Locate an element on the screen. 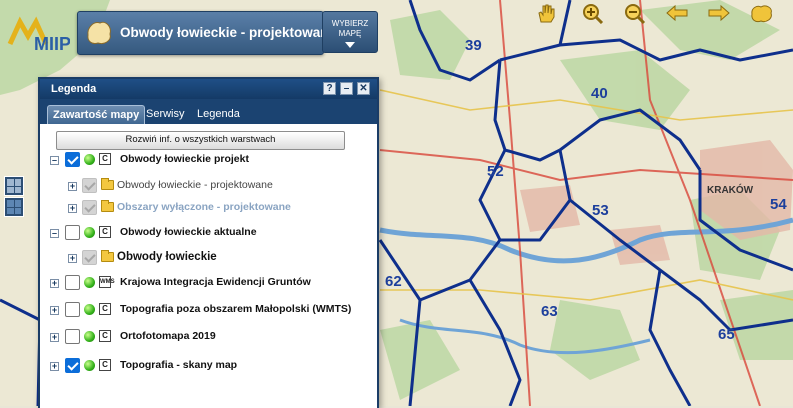 The height and width of the screenshot is (408, 793). layer-label: Obwody łowieckie aktualne is located at coordinates (188, 232).